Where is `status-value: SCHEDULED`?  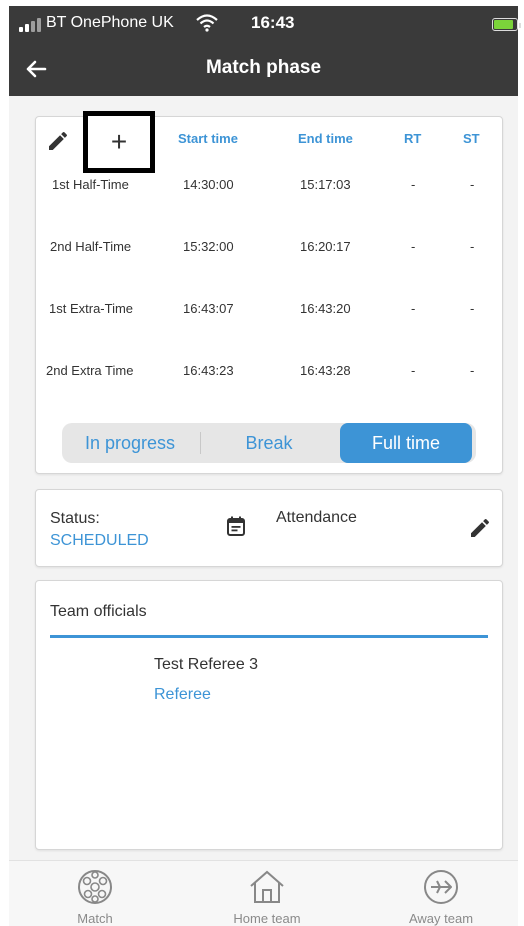
status-value: SCHEDULED is located at coordinates (99, 540).